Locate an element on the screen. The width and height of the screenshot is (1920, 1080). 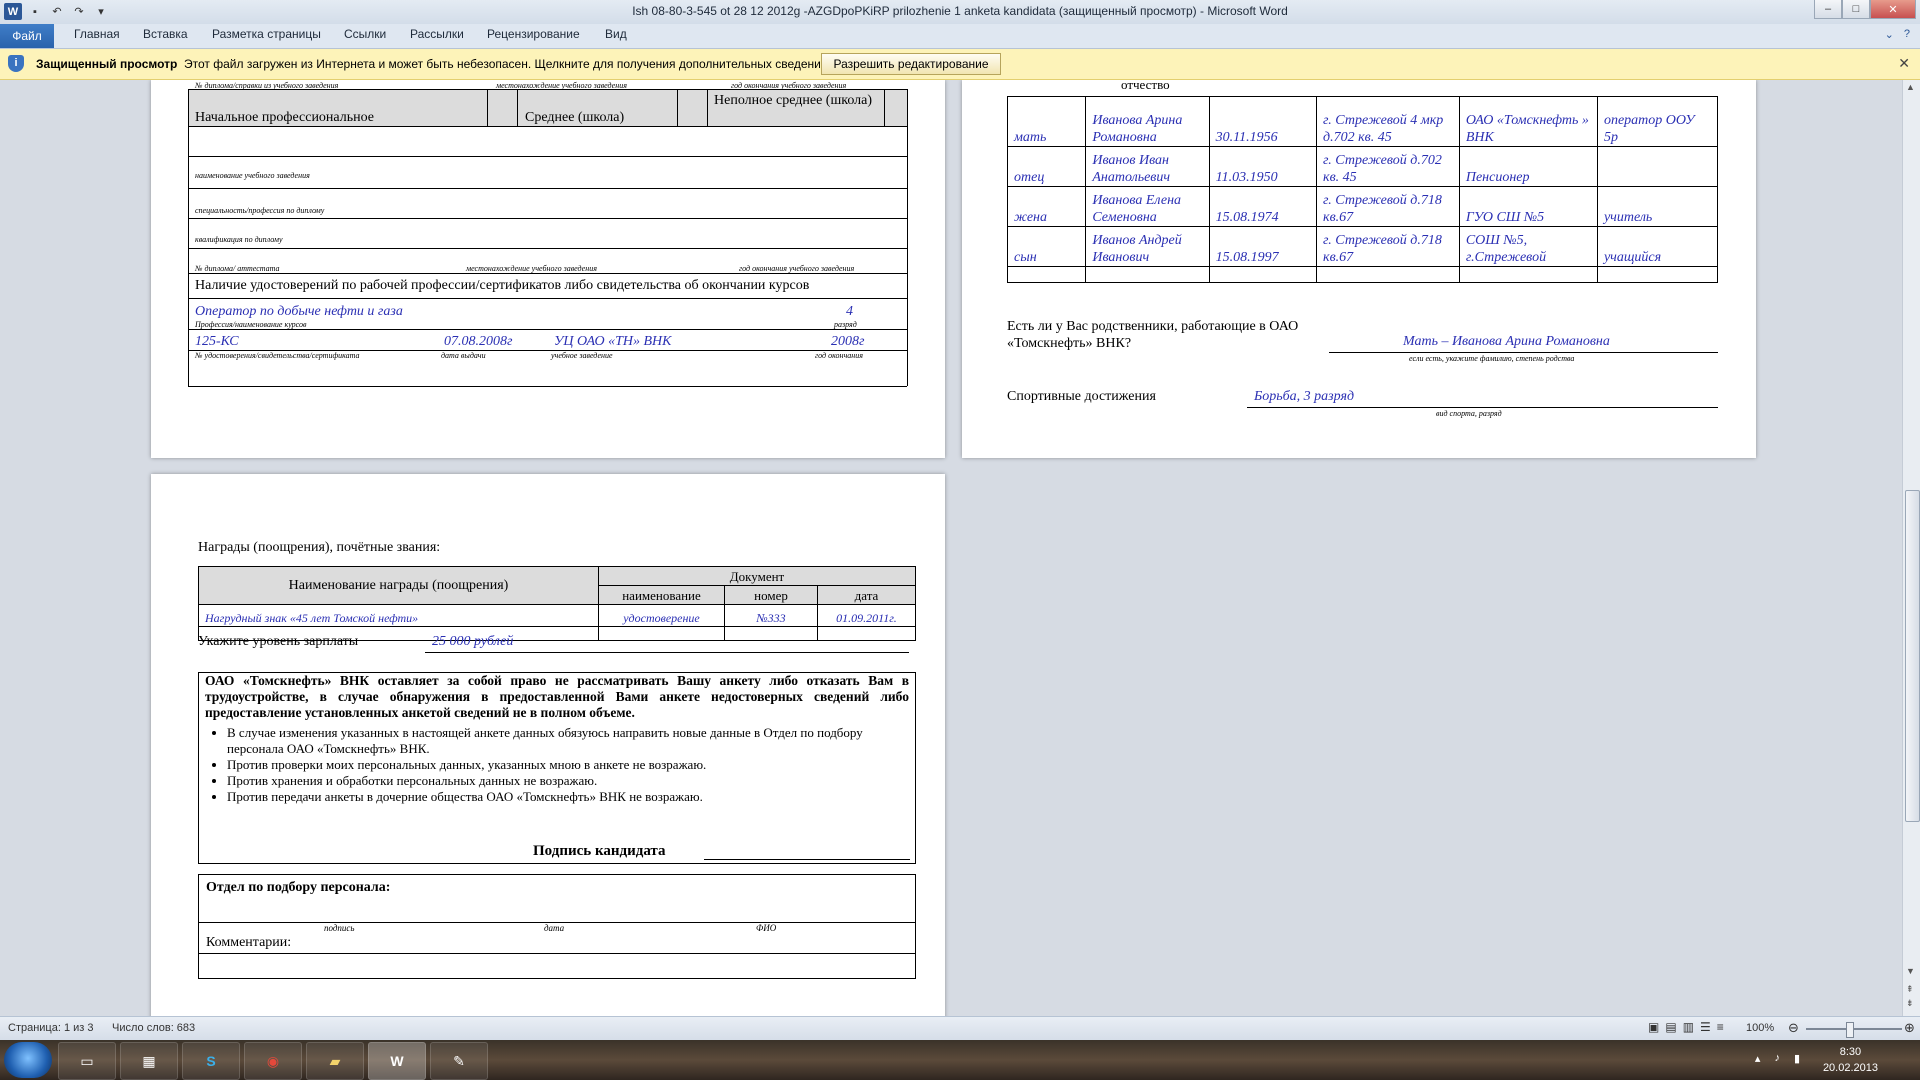
paint-icon: ✎ is located at coordinates (459, 1061).